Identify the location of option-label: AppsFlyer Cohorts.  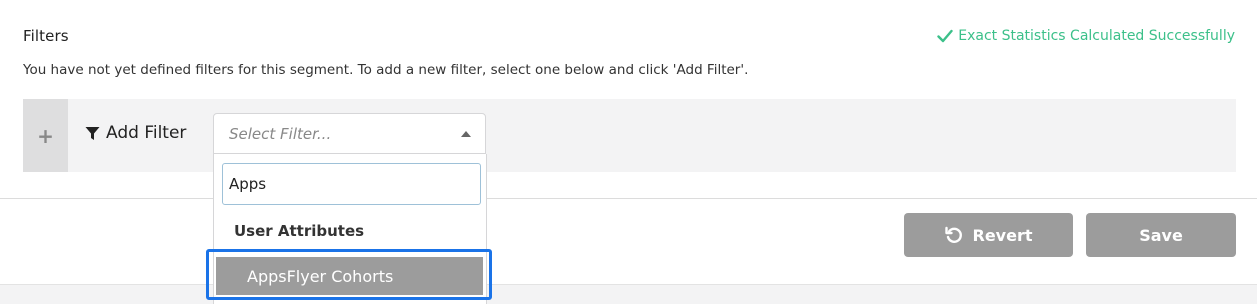
(320, 276).